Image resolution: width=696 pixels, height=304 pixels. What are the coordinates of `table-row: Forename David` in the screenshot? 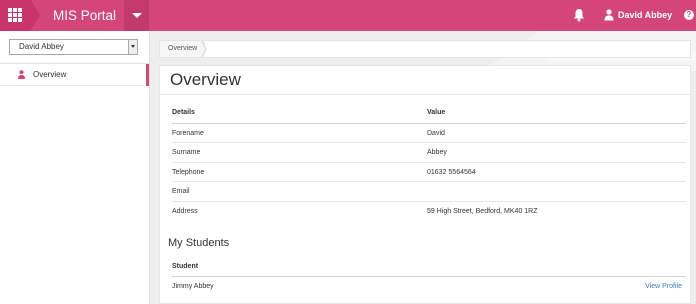 It's located at (429, 134).